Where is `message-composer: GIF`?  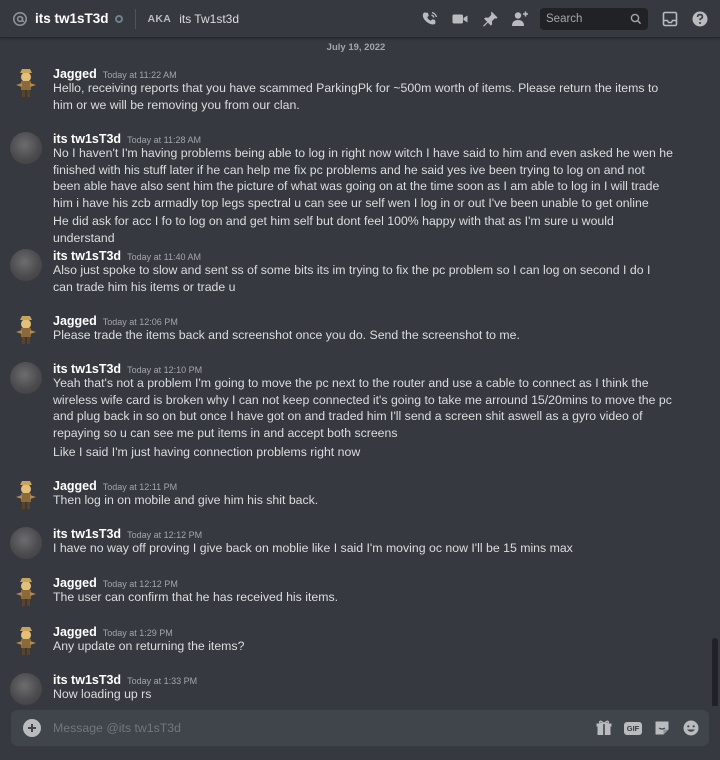 message-composer: GIF is located at coordinates (360, 728).